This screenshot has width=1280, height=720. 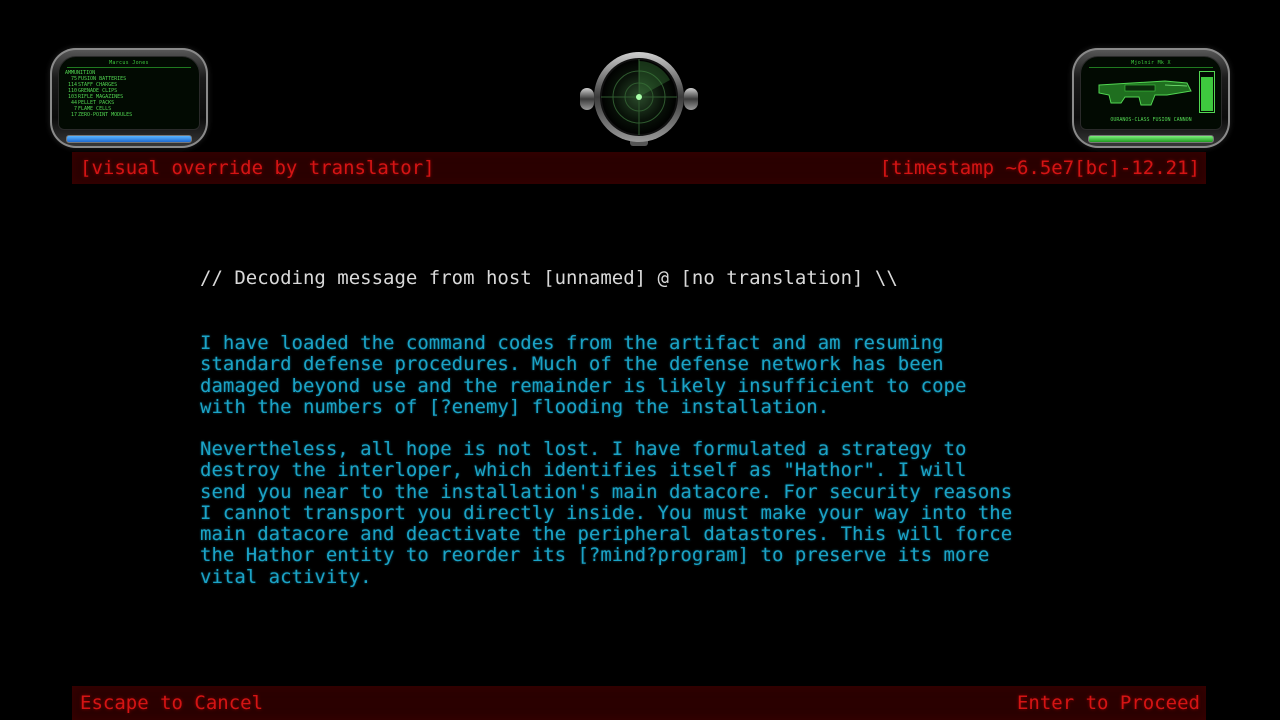 I want to click on cancel-prompt: Escape to Cancel, so click(x=171, y=703).